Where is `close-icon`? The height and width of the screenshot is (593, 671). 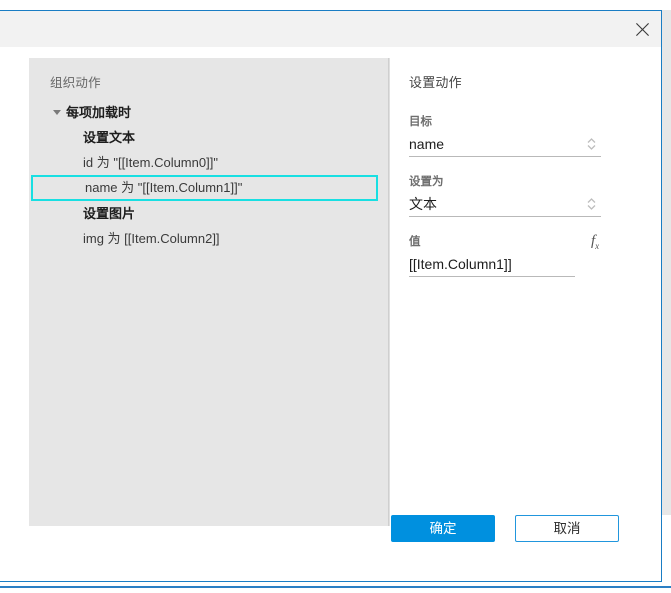
close-icon is located at coordinates (642, 29).